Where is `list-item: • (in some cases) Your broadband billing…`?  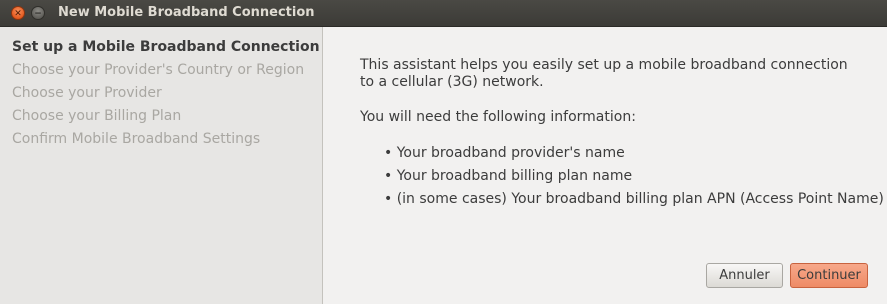 list-item: • (in some cases) Your broadband billing… is located at coordinates (634, 199).